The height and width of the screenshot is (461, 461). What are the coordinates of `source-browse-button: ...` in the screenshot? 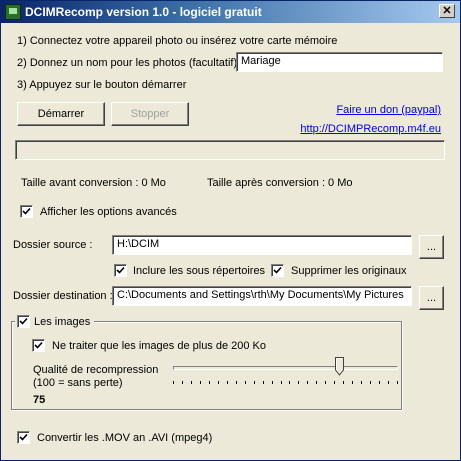 It's located at (431, 247).